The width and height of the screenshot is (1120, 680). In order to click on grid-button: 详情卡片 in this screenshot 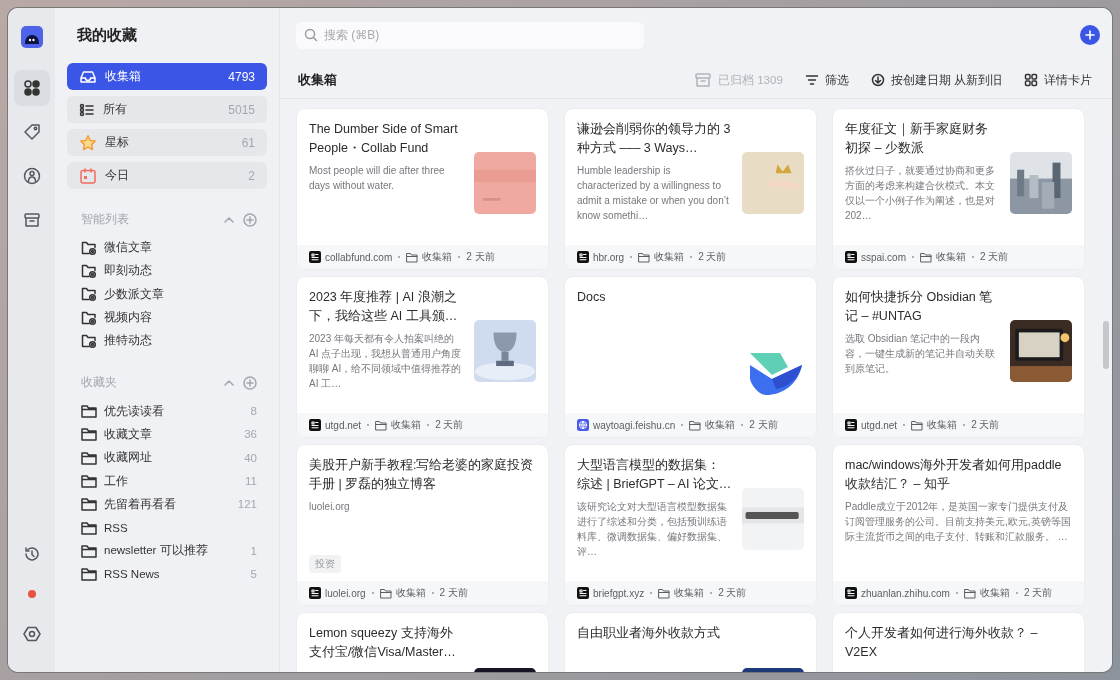, I will do `click(1058, 80)`.